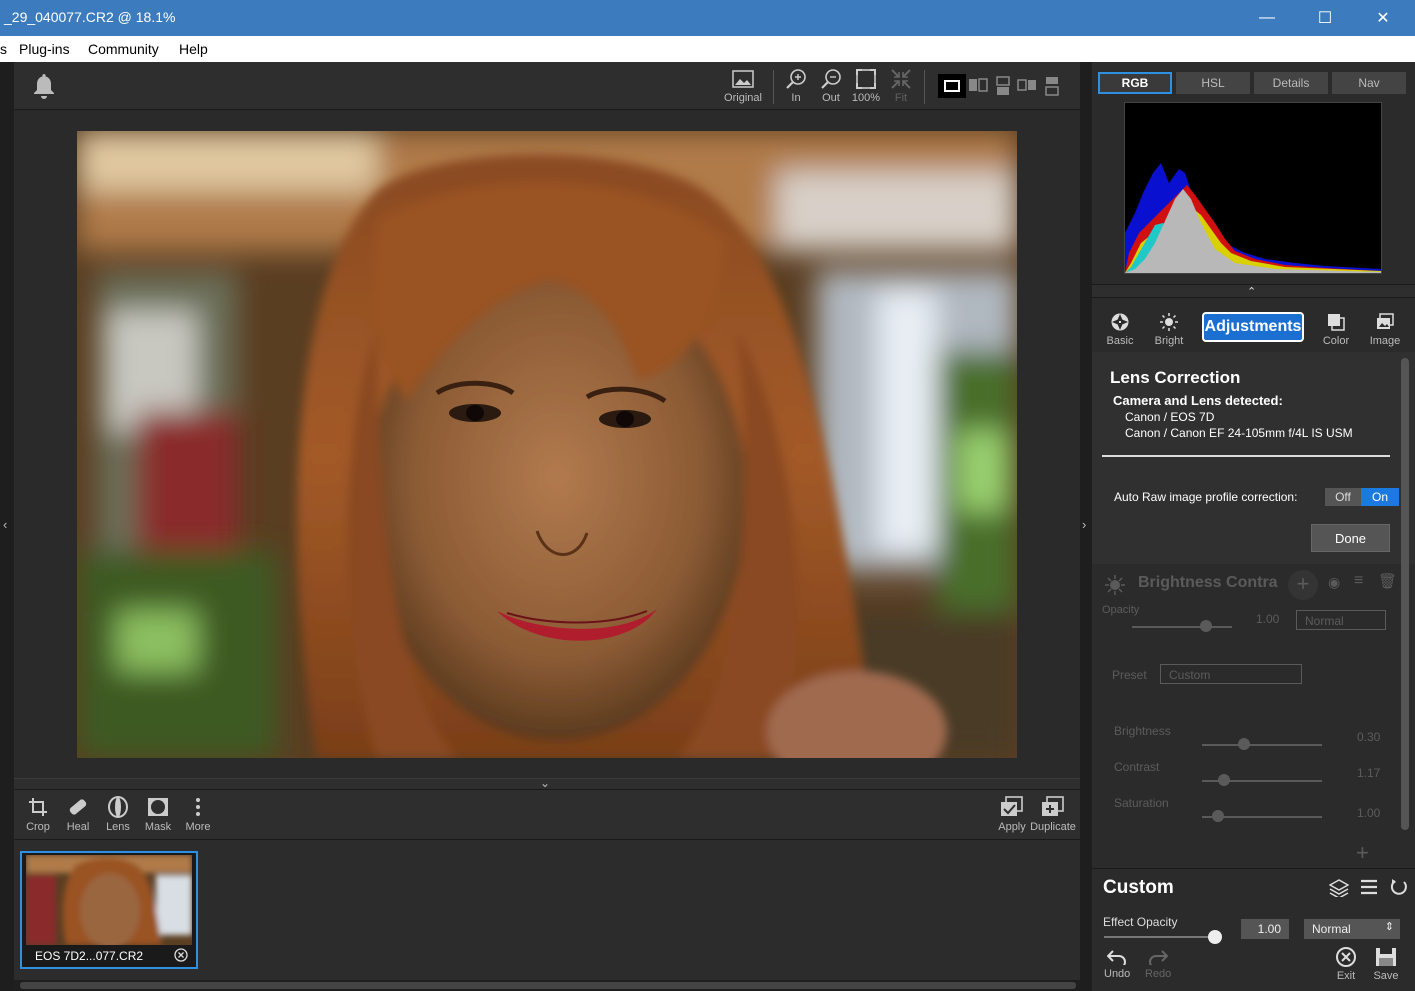  Describe the element at coordinates (123, 49) in the screenshot. I see `menu-item-community: Community` at that location.